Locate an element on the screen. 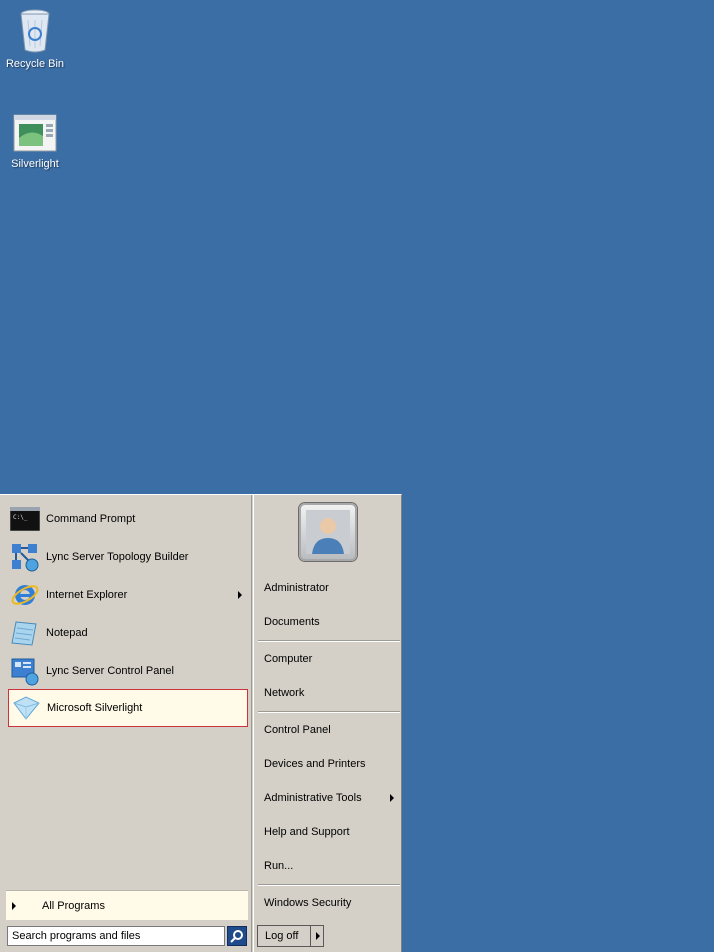 The image size is (714, 952). program-item-internet-explorer: Internet Explorer is located at coordinates (128, 595).